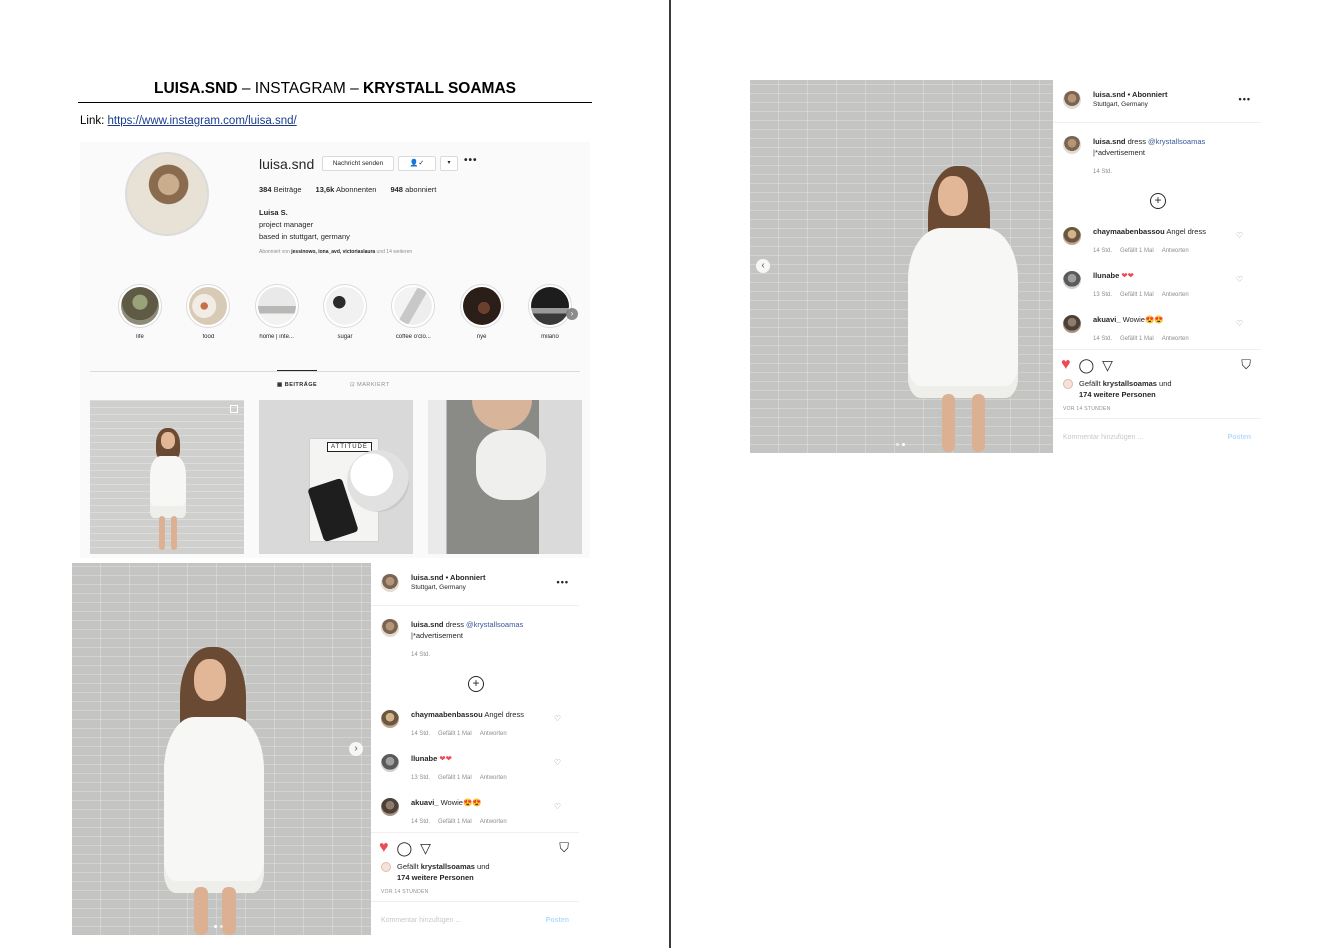 The image size is (1340, 948). Describe the element at coordinates (167, 194) in the screenshot. I see `profile-avatar` at that location.